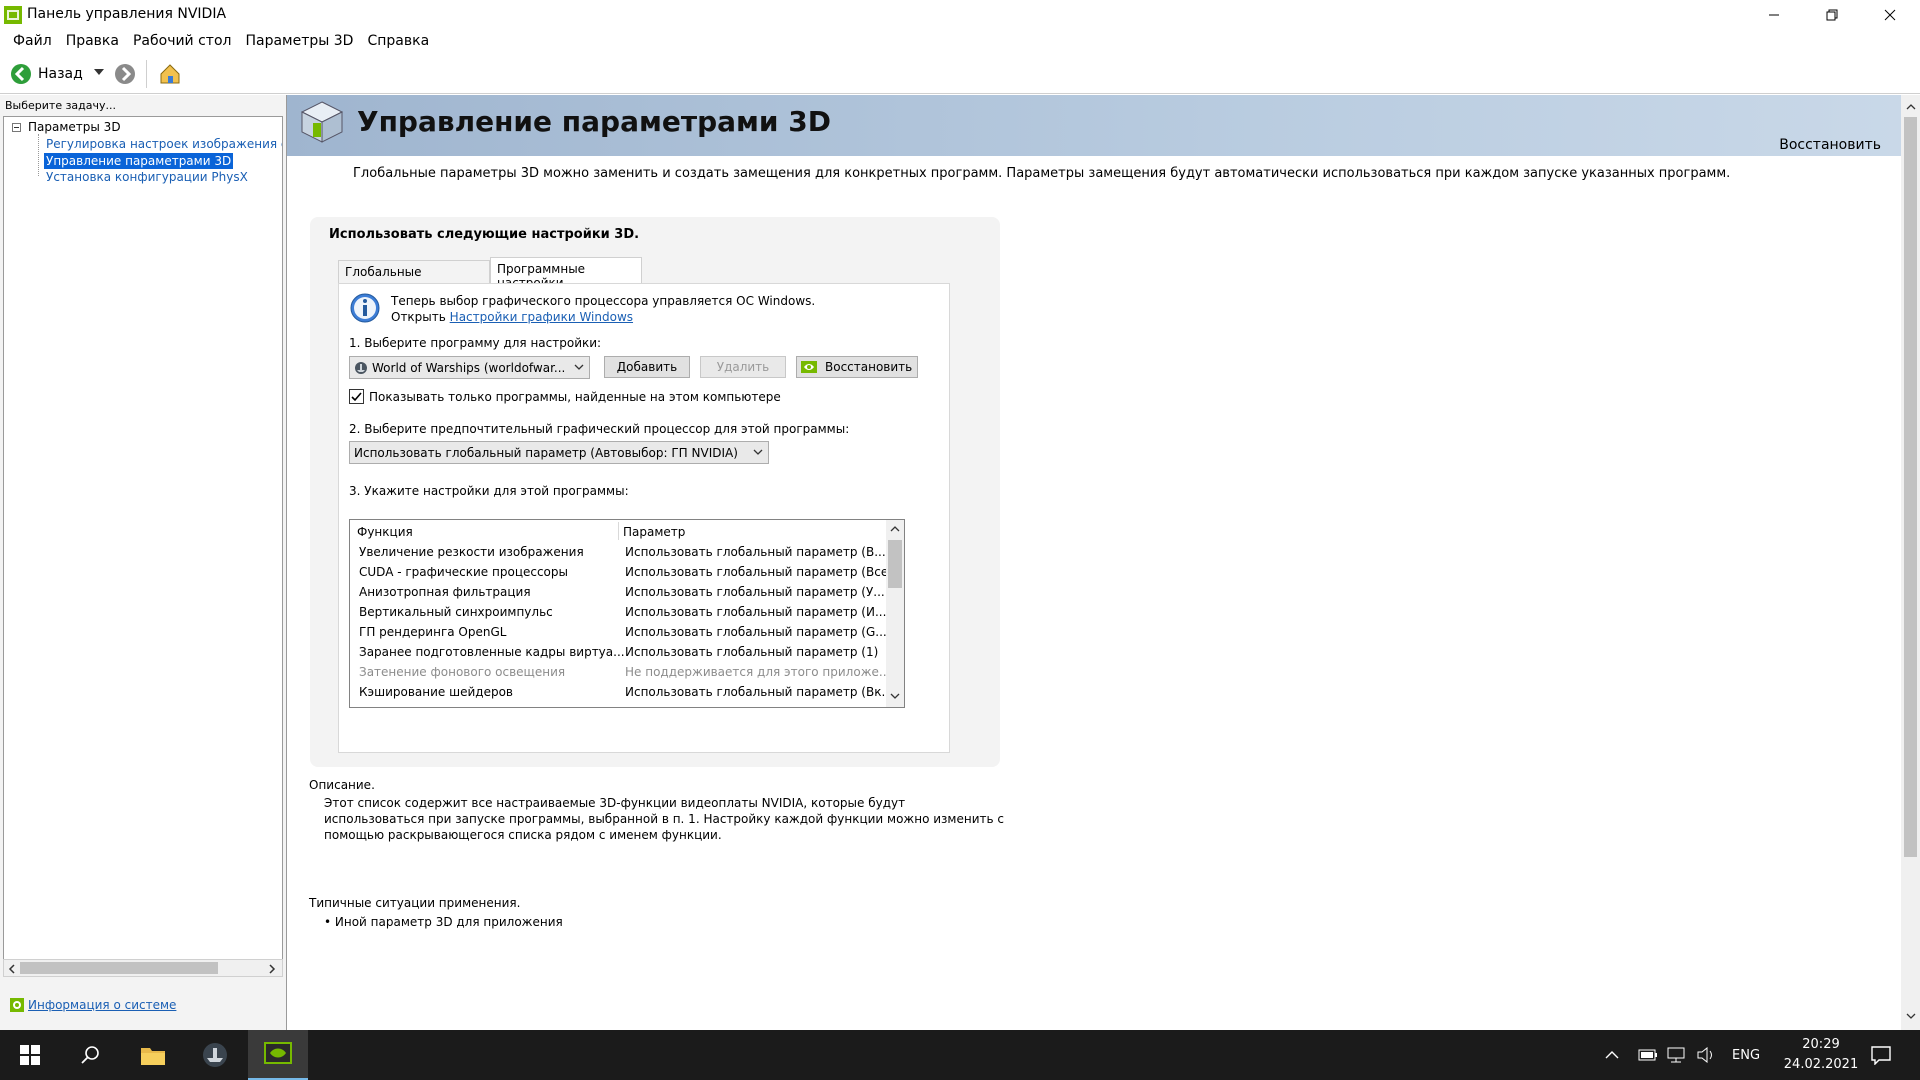 The width and height of the screenshot is (1920, 1080). I want to click on menu-file: Файл, so click(32, 41).